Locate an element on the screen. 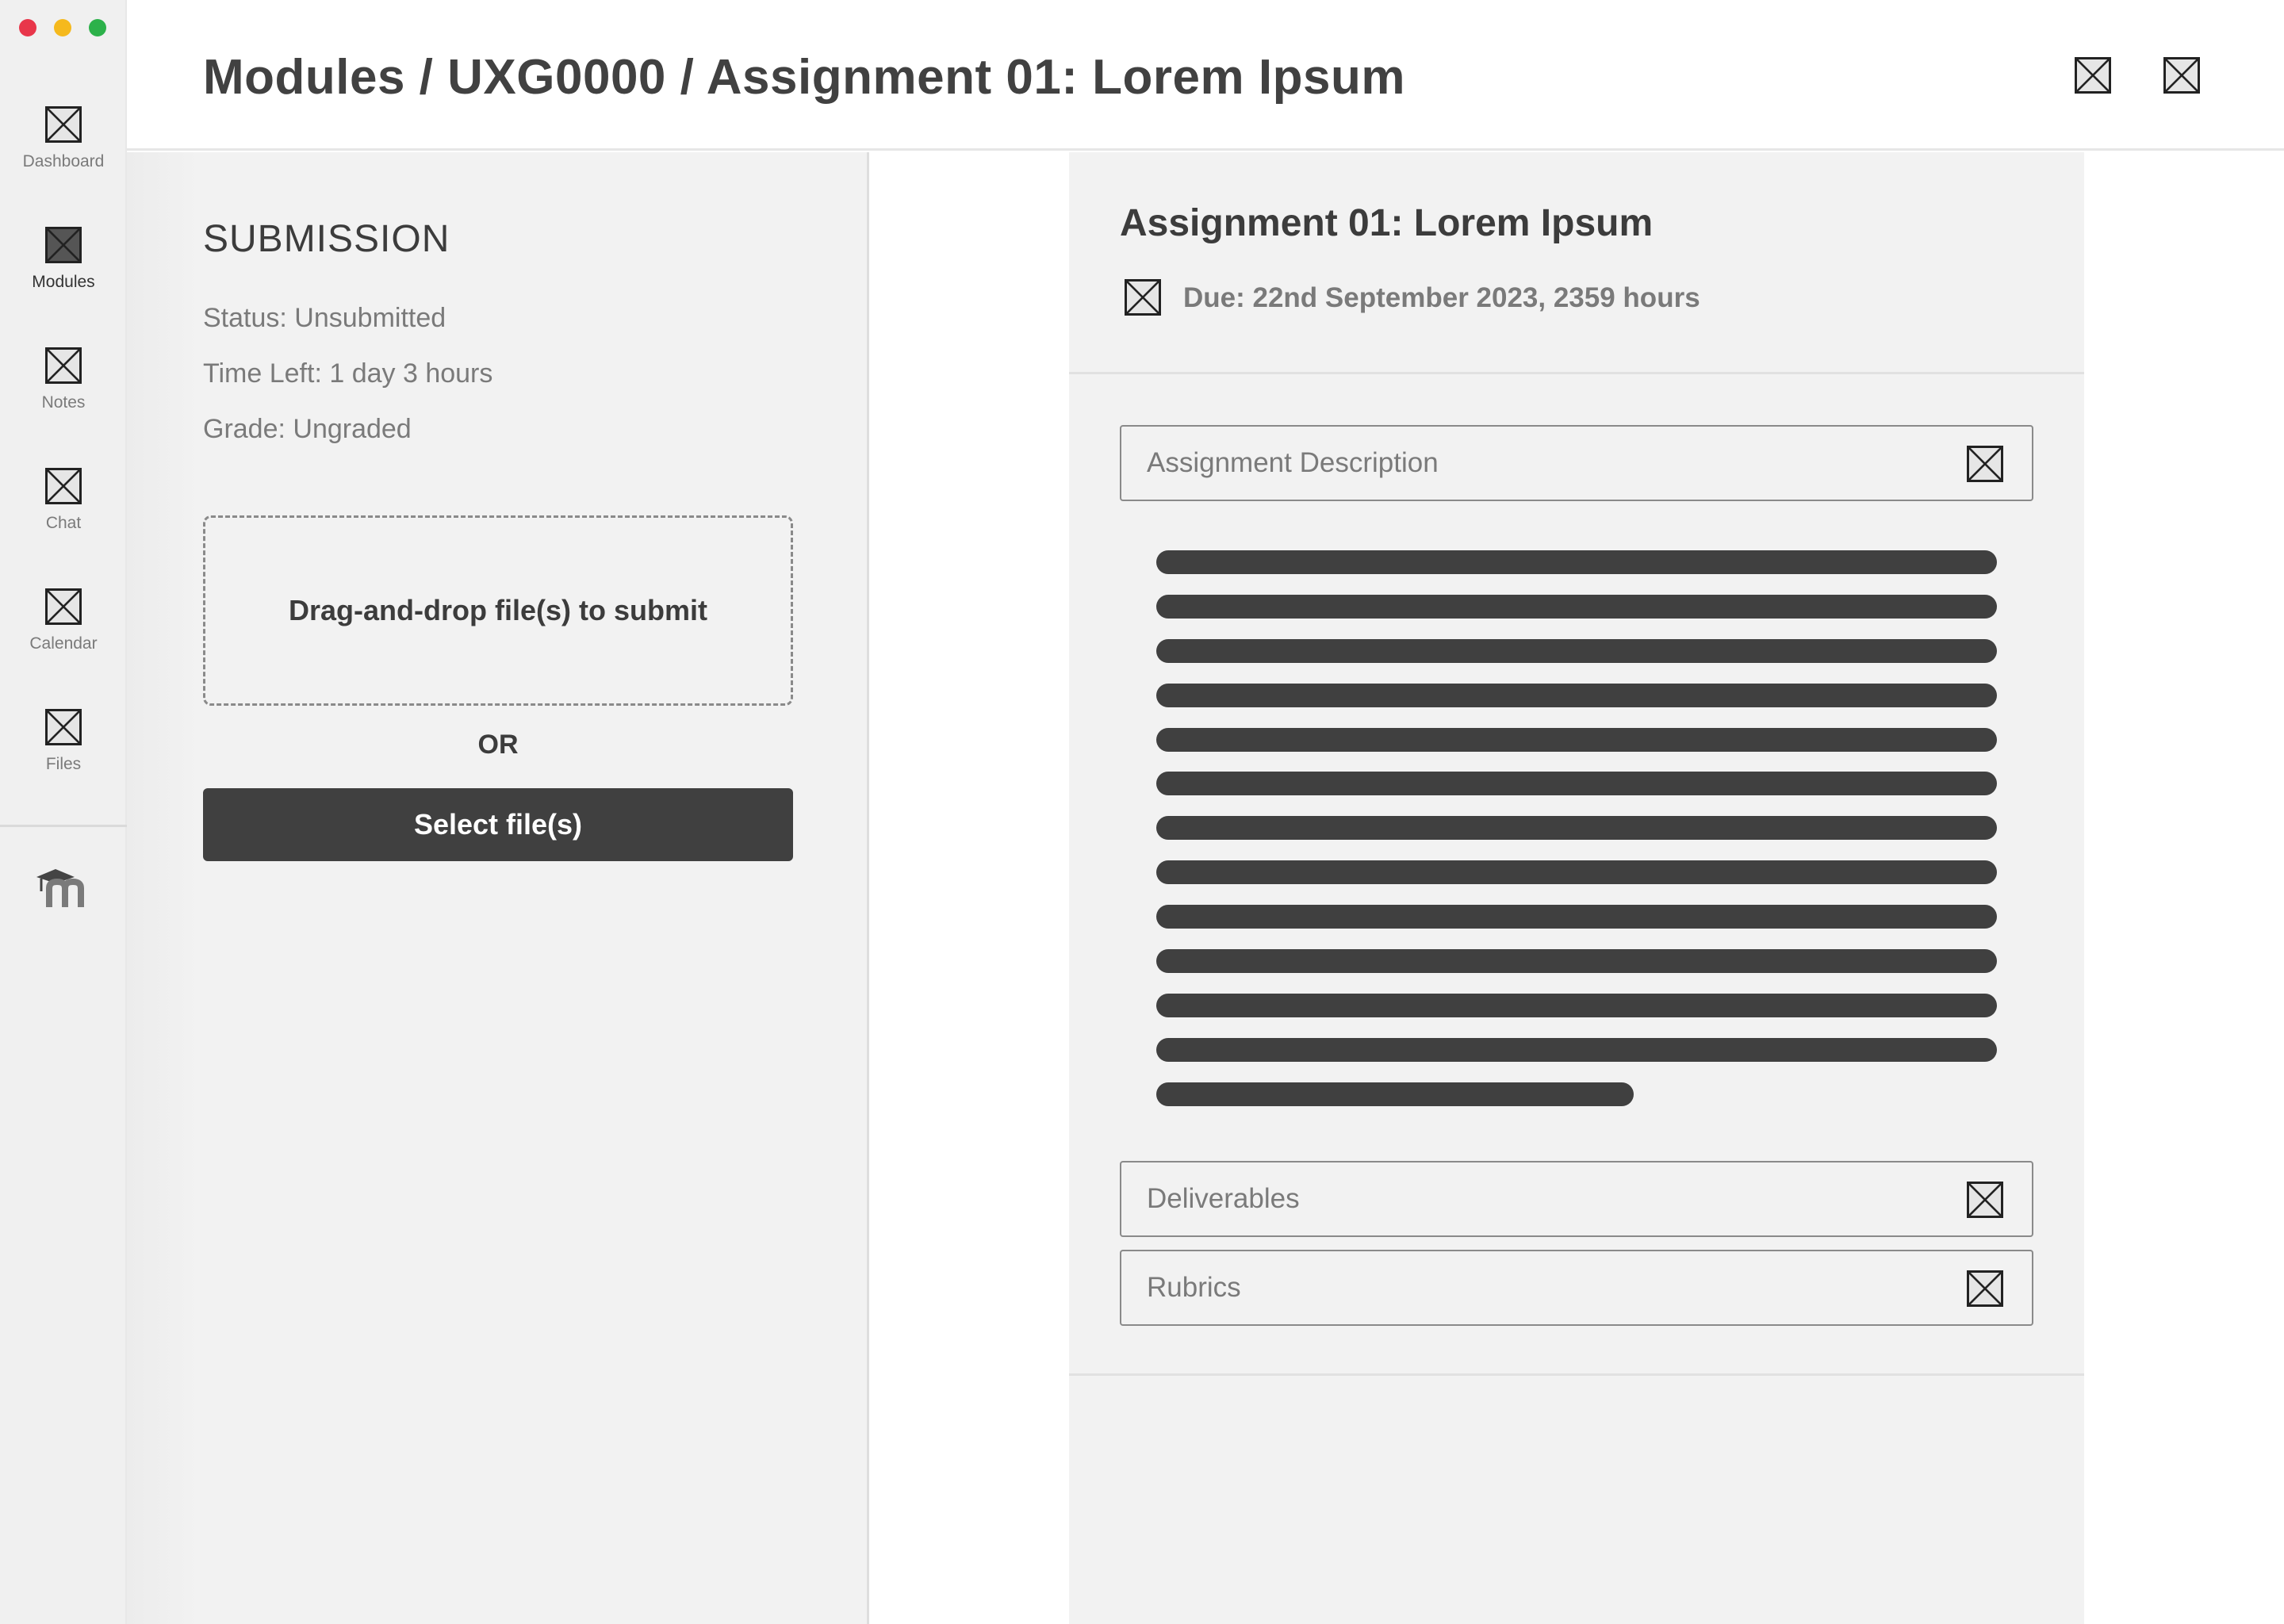  moodle-logo-icon is located at coordinates (63, 886).